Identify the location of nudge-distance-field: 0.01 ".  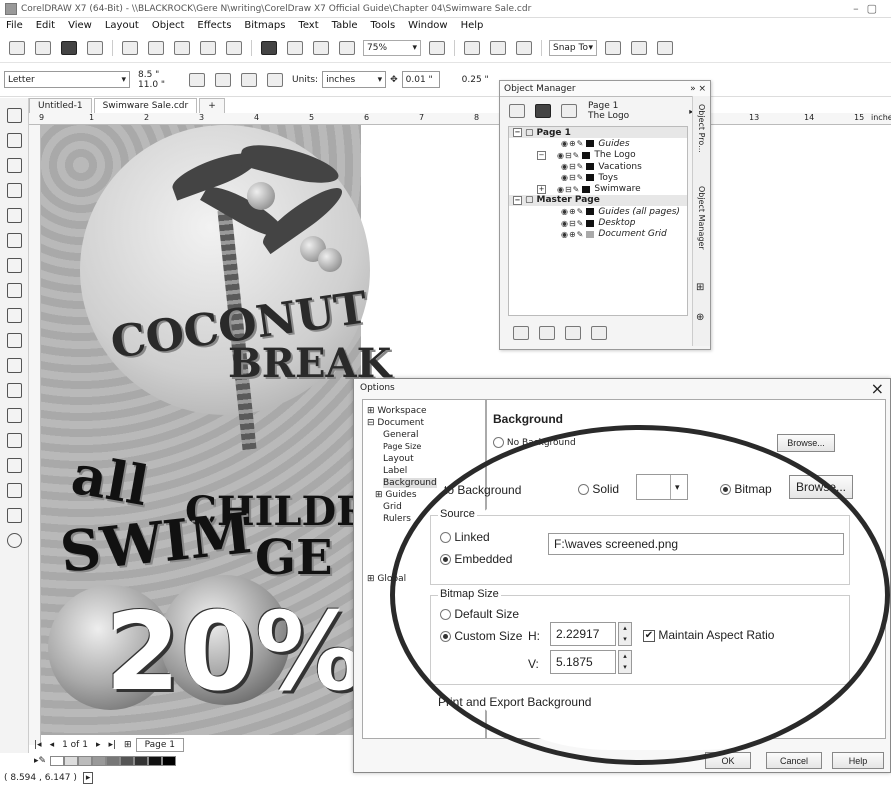
(420, 79).